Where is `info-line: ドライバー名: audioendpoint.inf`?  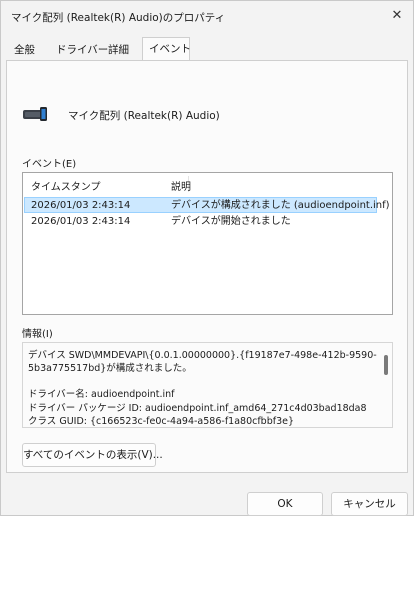
info-line: ドライバー名: audioendpoint.inf is located at coordinates (101, 395).